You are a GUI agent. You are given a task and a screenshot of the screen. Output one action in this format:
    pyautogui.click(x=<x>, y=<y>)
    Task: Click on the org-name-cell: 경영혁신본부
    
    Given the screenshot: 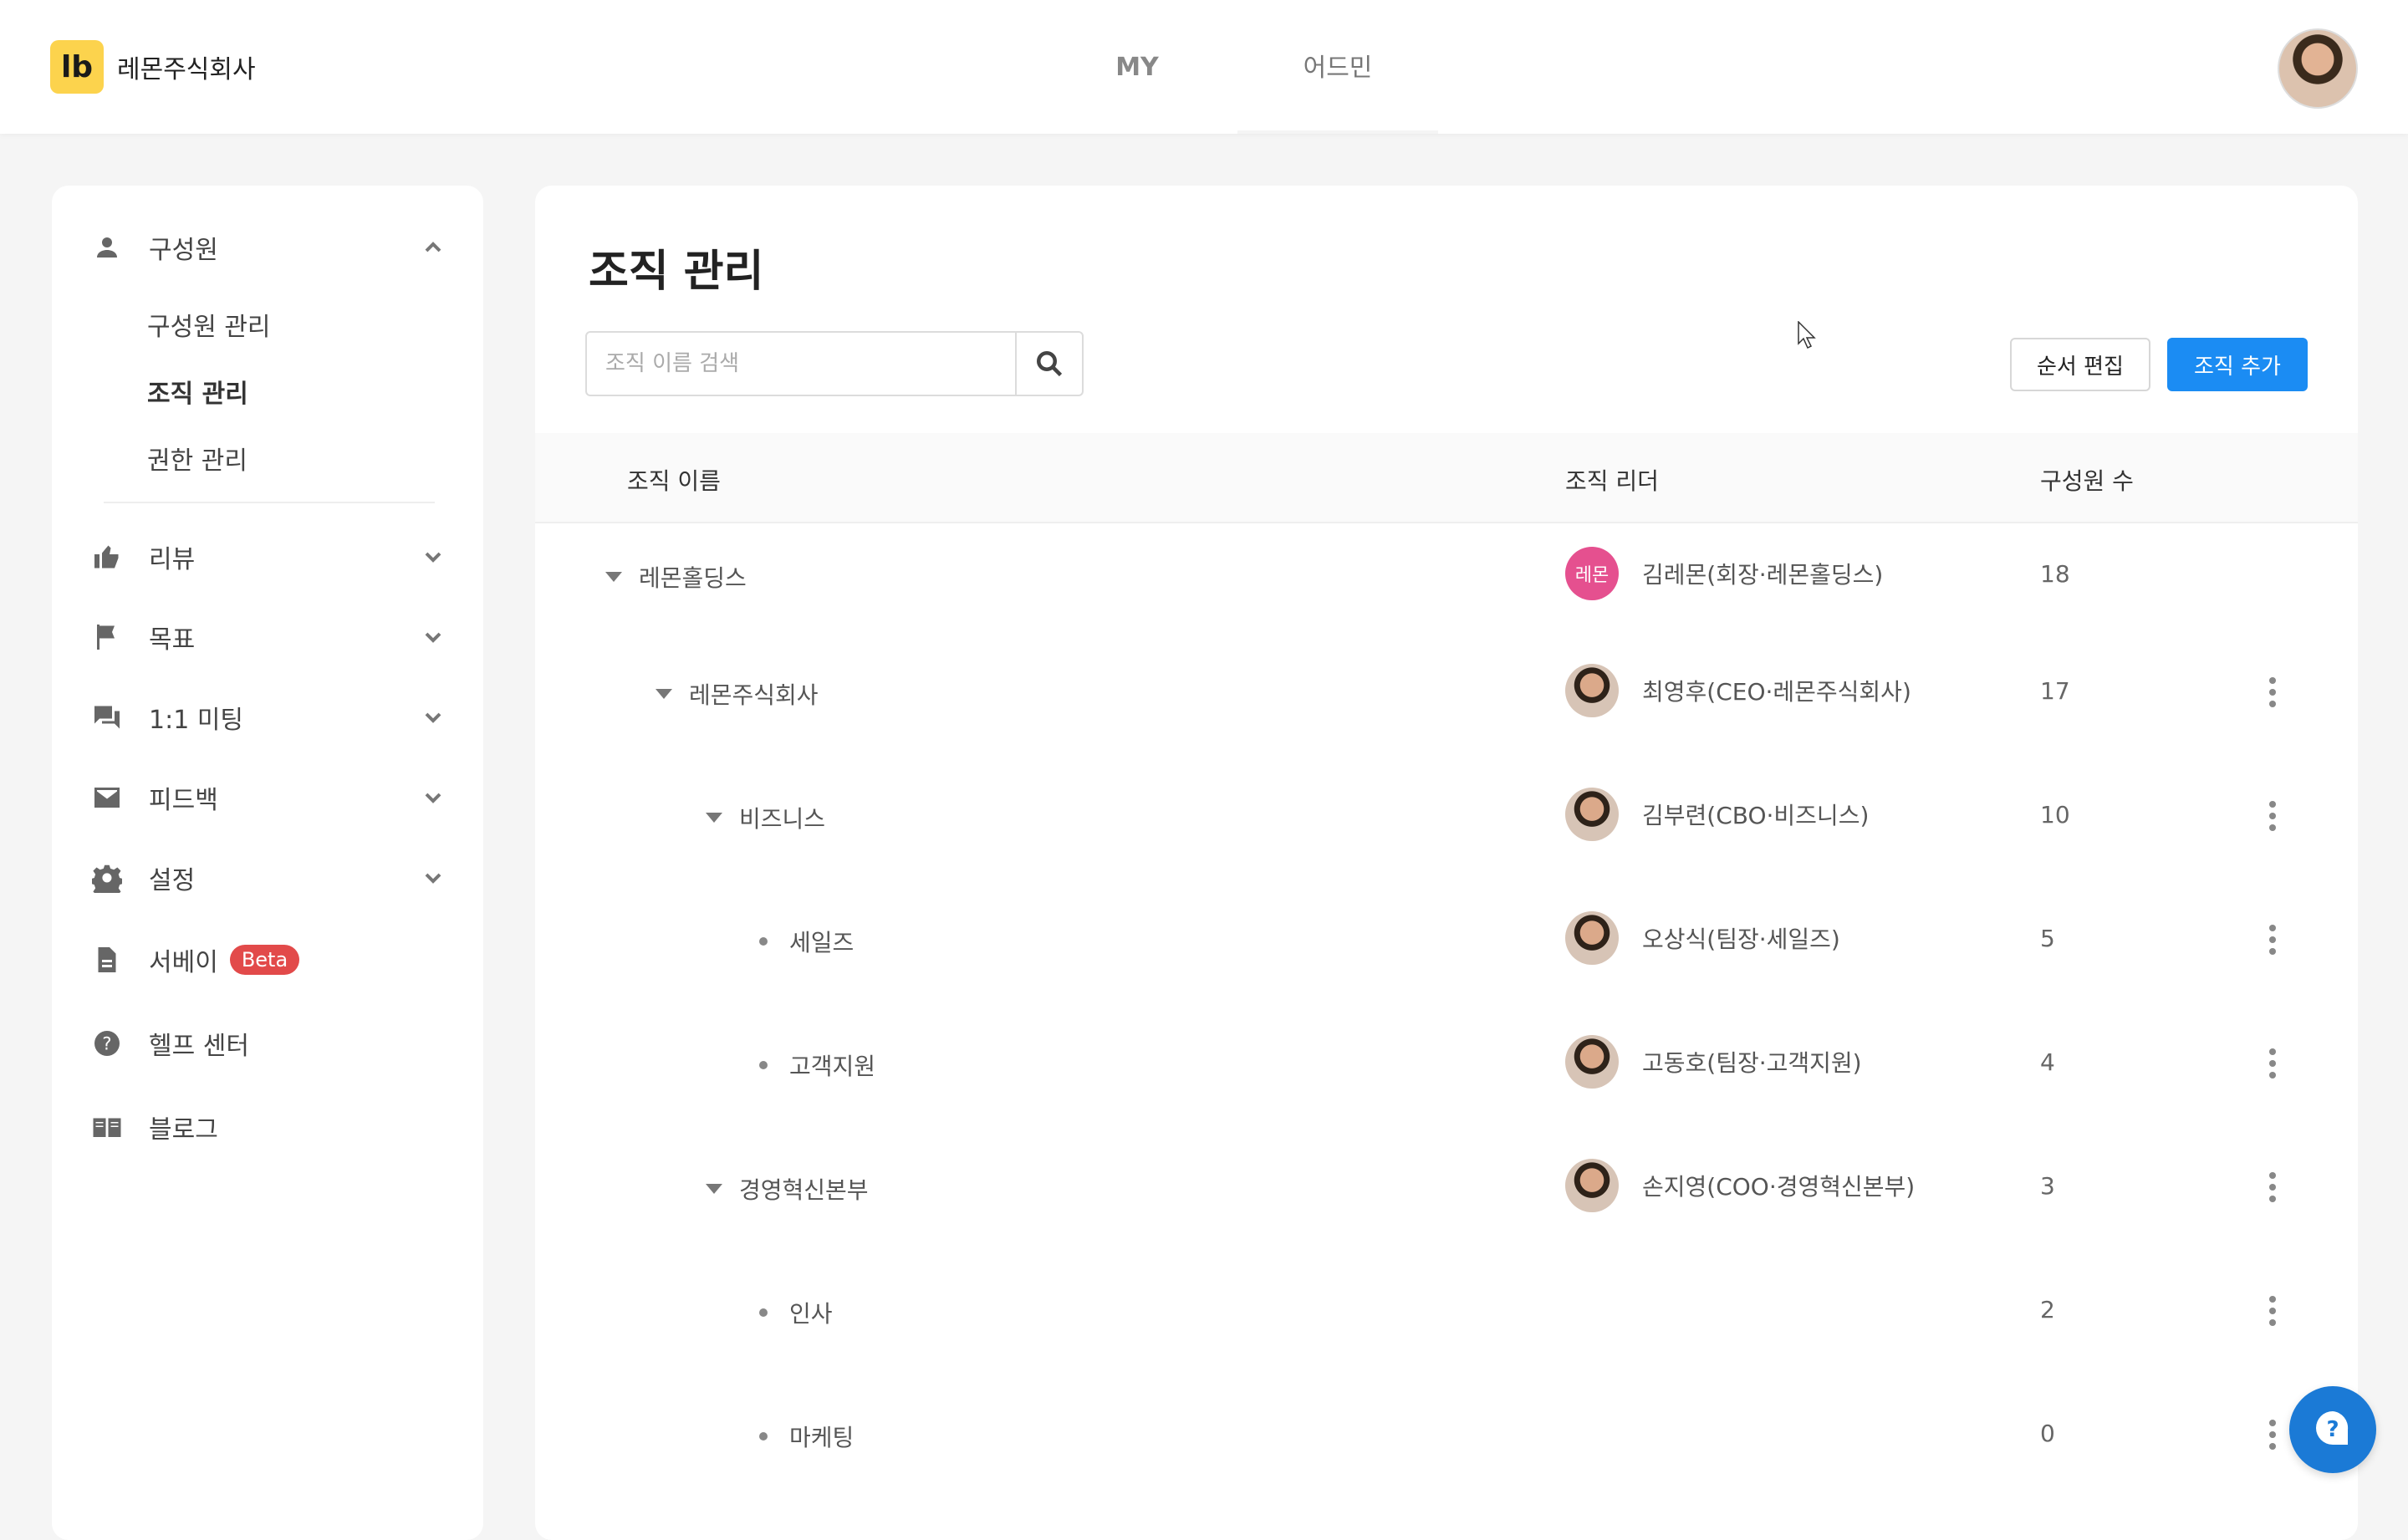 What is the action you would take?
    pyautogui.click(x=787, y=1189)
    